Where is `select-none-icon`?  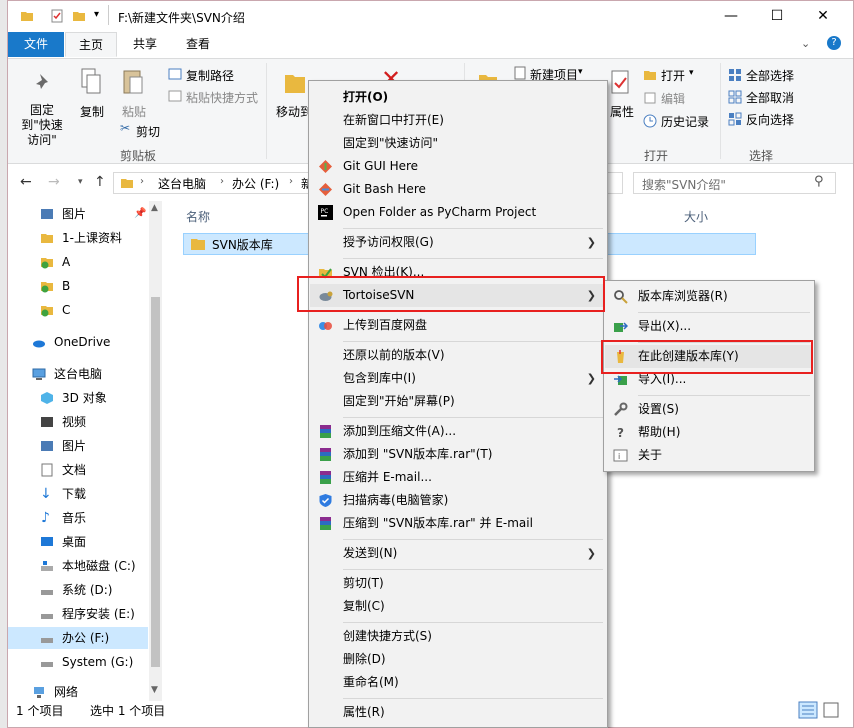 select-none-icon is located at coordinates (735, 97).